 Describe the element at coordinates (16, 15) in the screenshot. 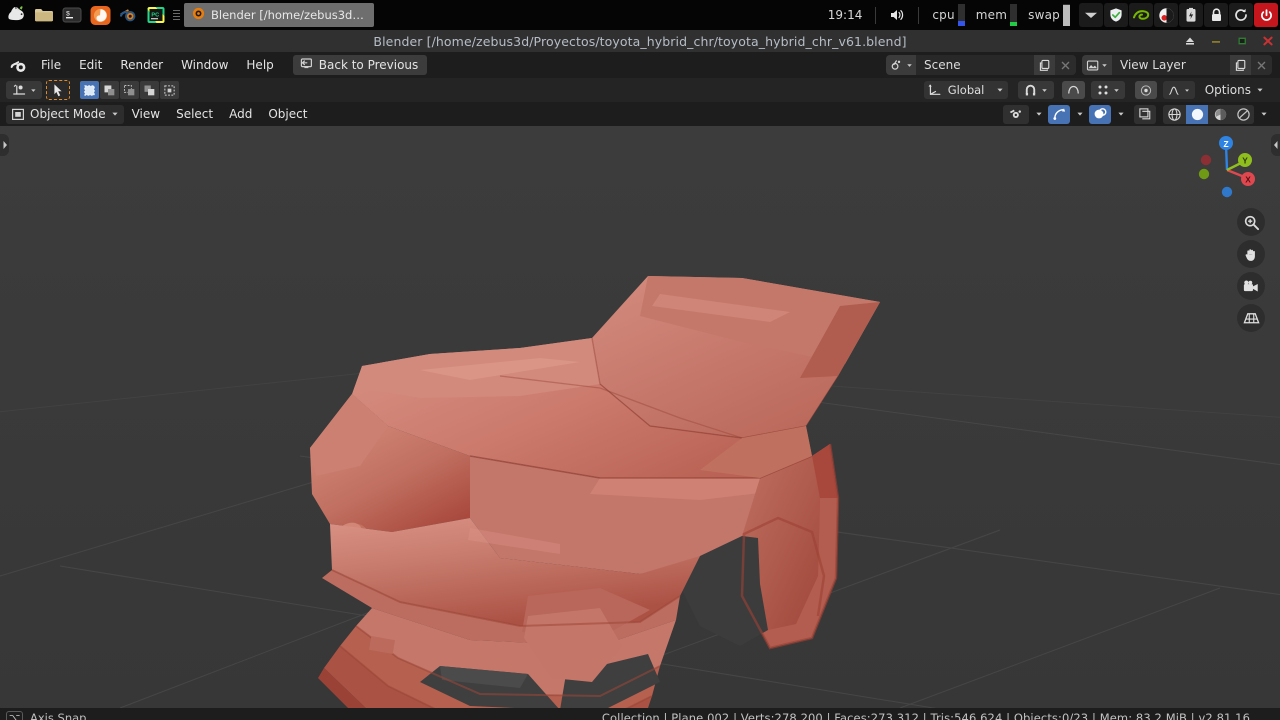

I see `rabbit-launcher-icon` at that location.